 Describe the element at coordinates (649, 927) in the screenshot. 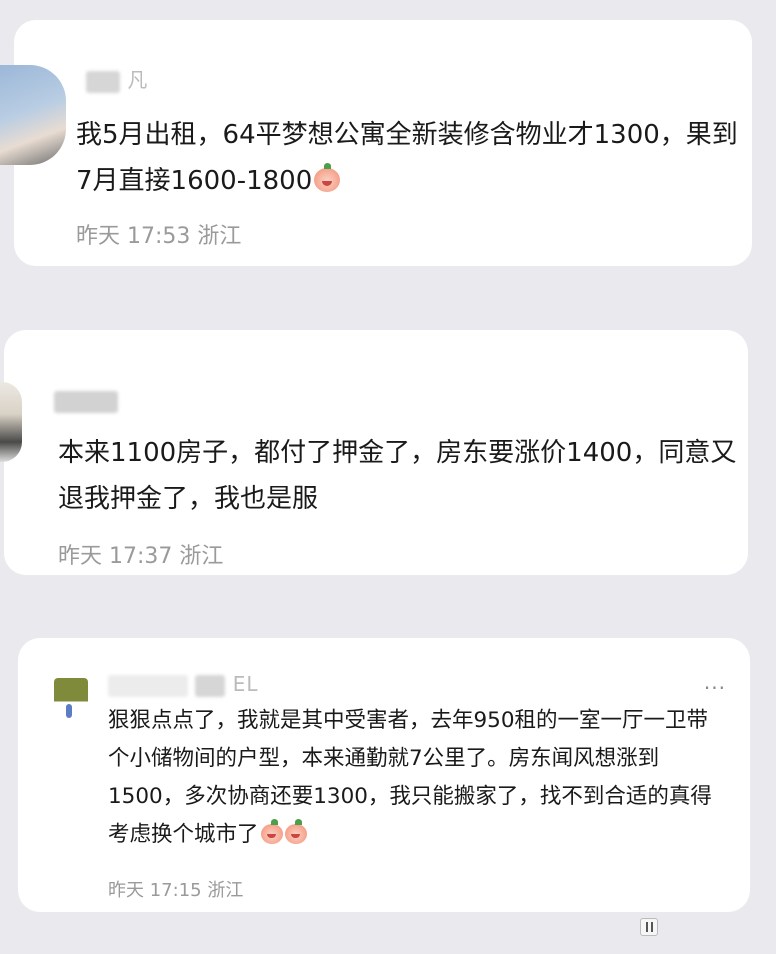

I see `pause-icon` at that location.